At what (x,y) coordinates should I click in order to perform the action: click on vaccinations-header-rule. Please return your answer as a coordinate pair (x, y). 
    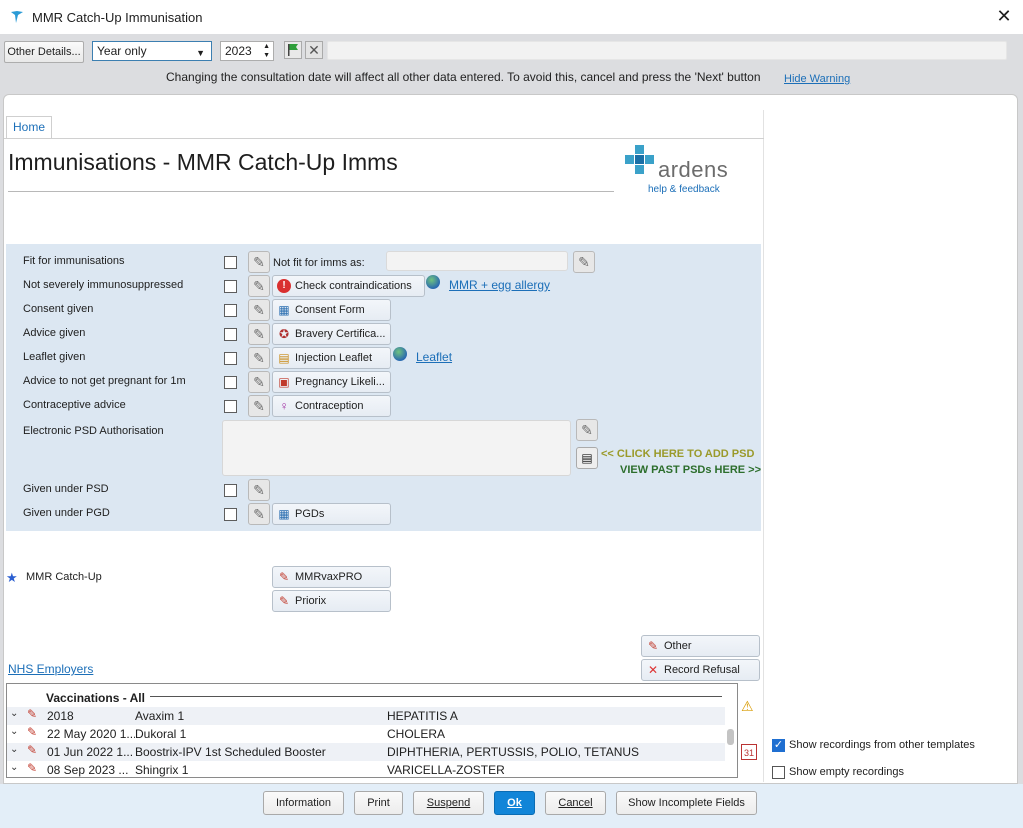
    Looking at the image, I should click on (436, 696).